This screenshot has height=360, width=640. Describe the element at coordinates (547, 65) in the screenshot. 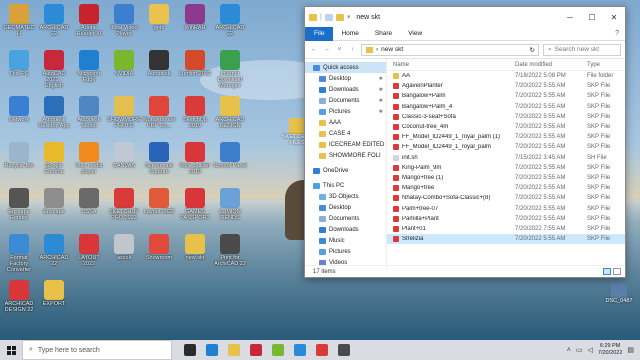

I see `column-header-date: Date modified` at that location.